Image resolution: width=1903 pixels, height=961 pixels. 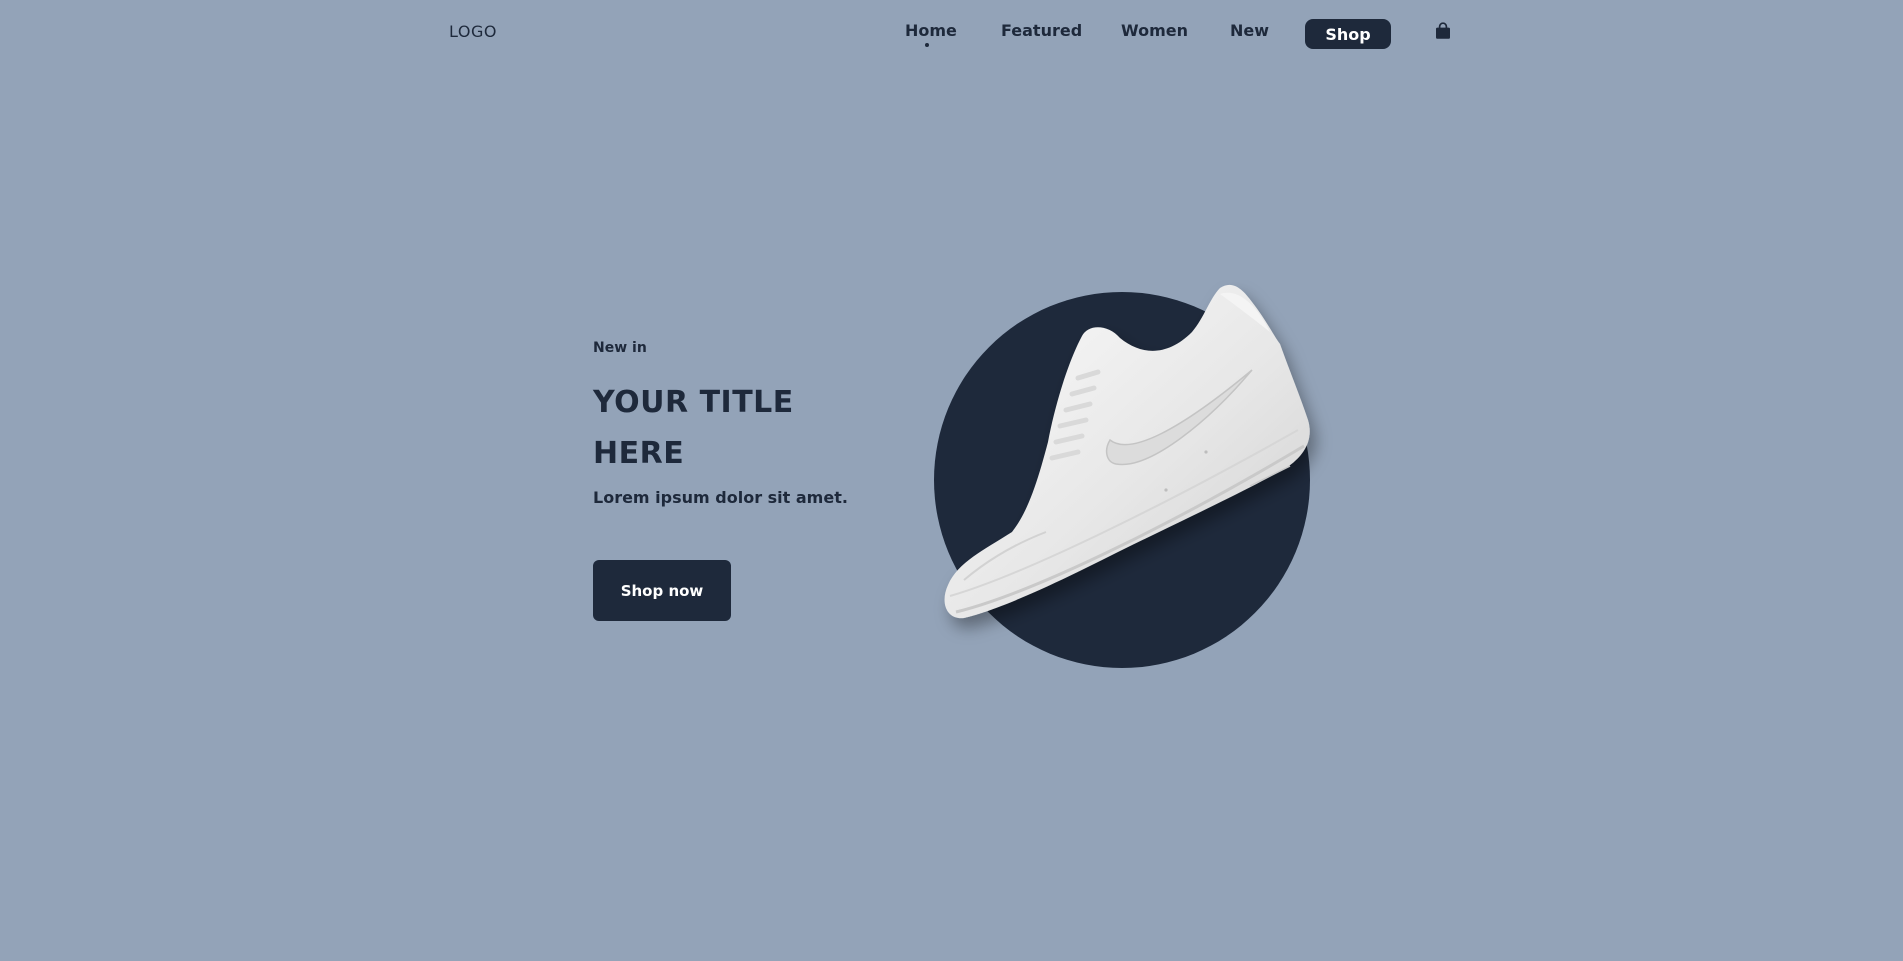 I want to click on nav-new-link: New, so click(x=1249, y=30).